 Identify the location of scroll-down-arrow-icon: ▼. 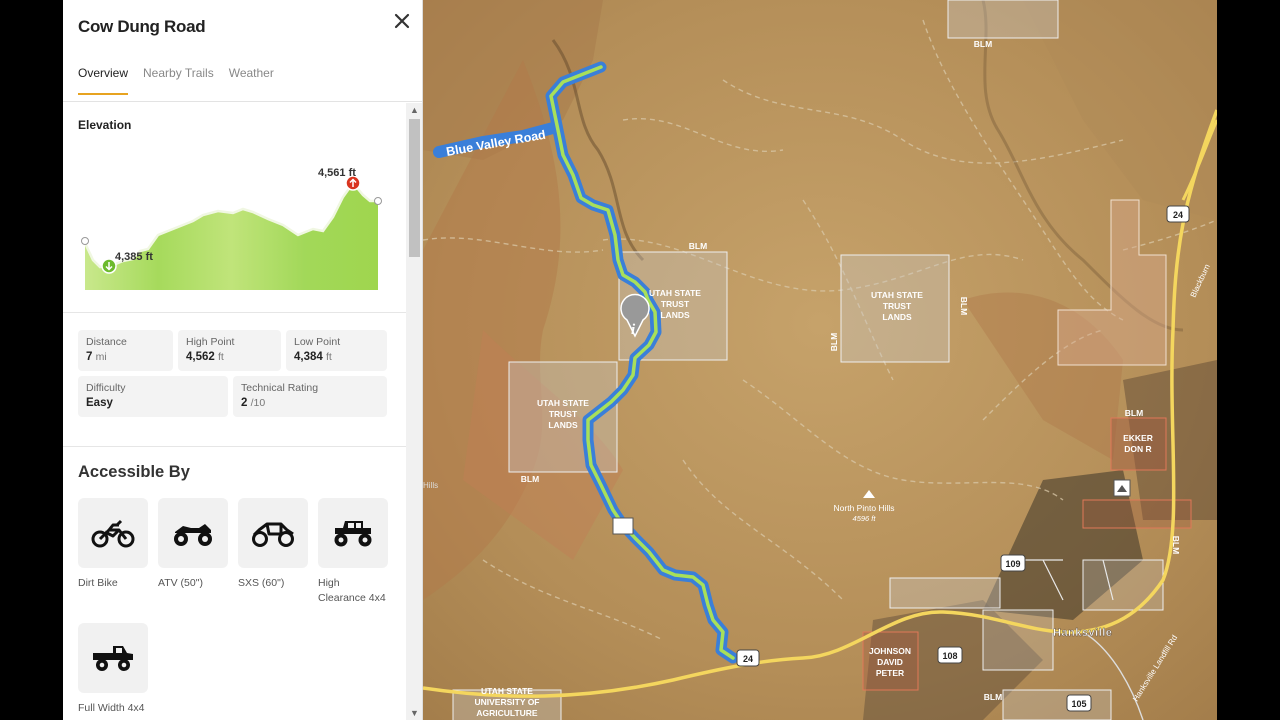
(414, 713).